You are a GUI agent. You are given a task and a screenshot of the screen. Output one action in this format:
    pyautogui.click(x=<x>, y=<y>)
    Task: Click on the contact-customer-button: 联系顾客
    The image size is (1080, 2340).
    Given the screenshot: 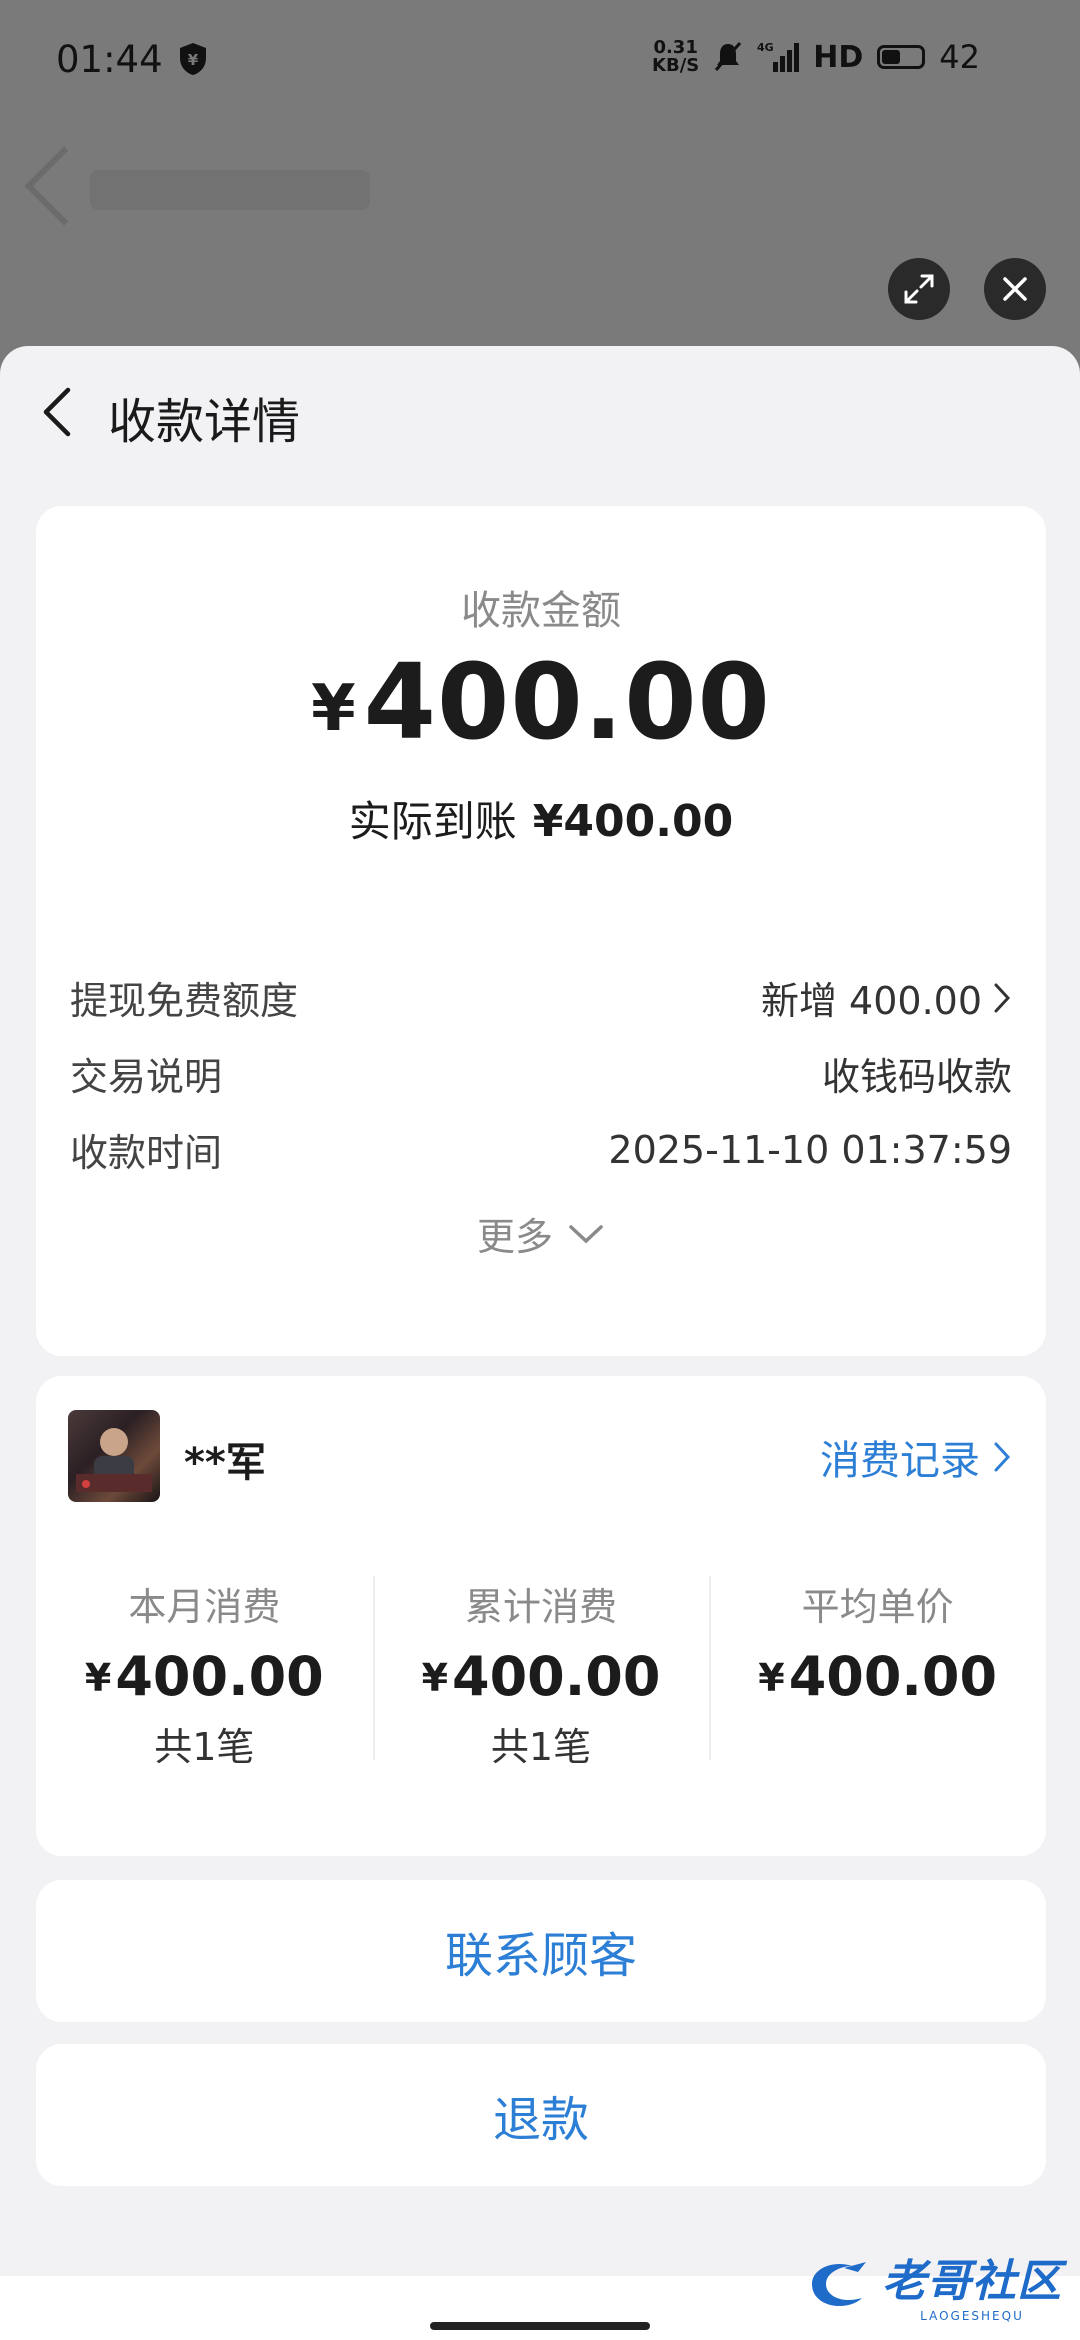 What is the action you would take?
    pyautogui.click(x=541, y=1951)
    